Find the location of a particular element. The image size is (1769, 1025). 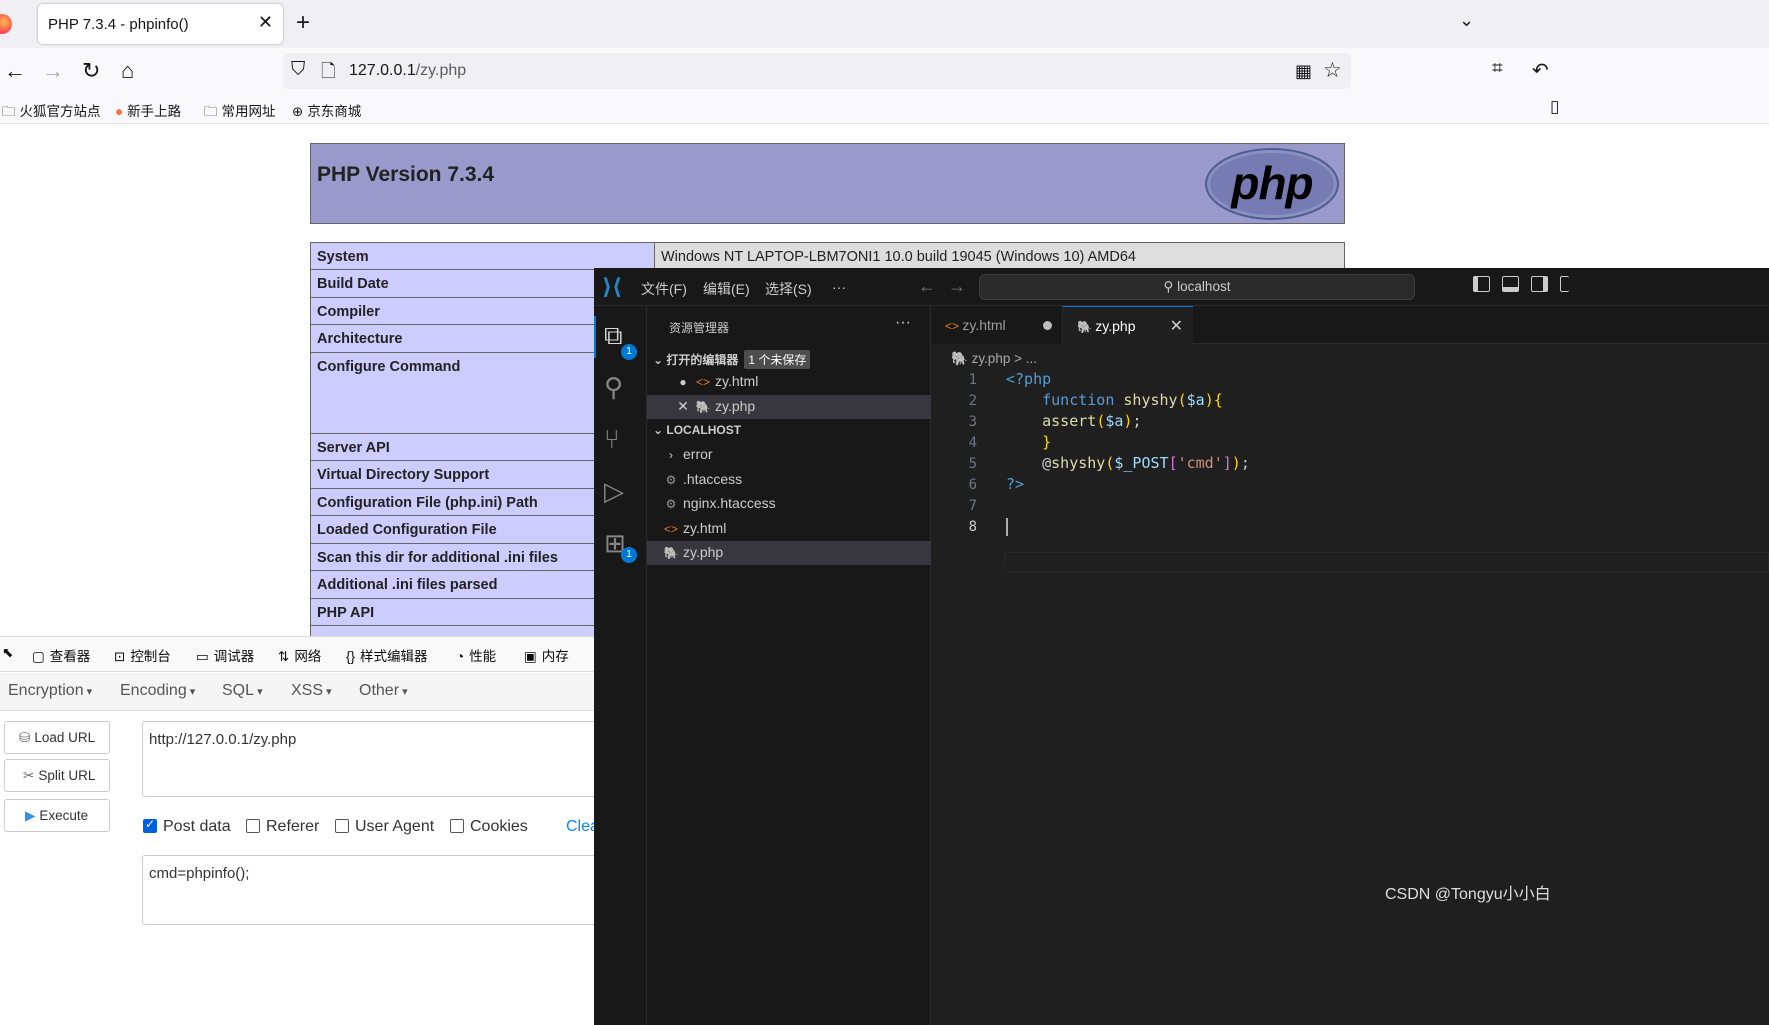

devtools-tab-inspector: ▢ 查看器 is located at coordinates (61, 655).